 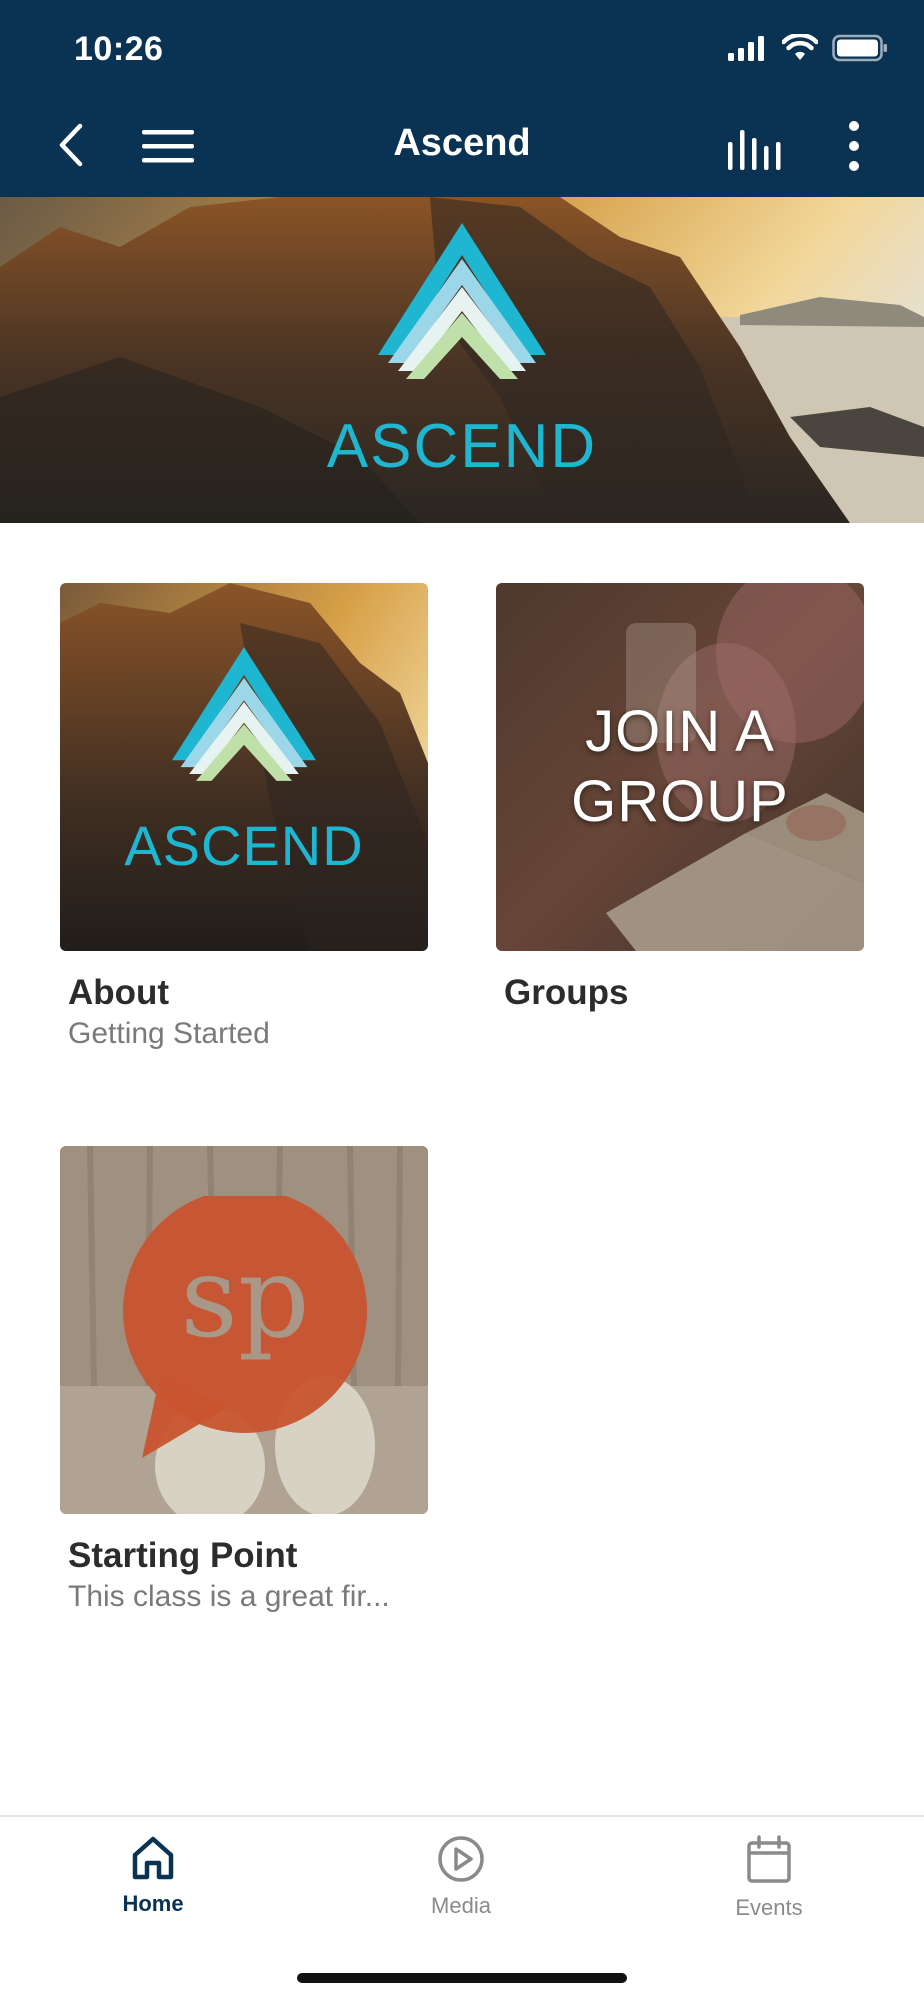 I want to click on wifi-icon, so click(x=800, y=47).